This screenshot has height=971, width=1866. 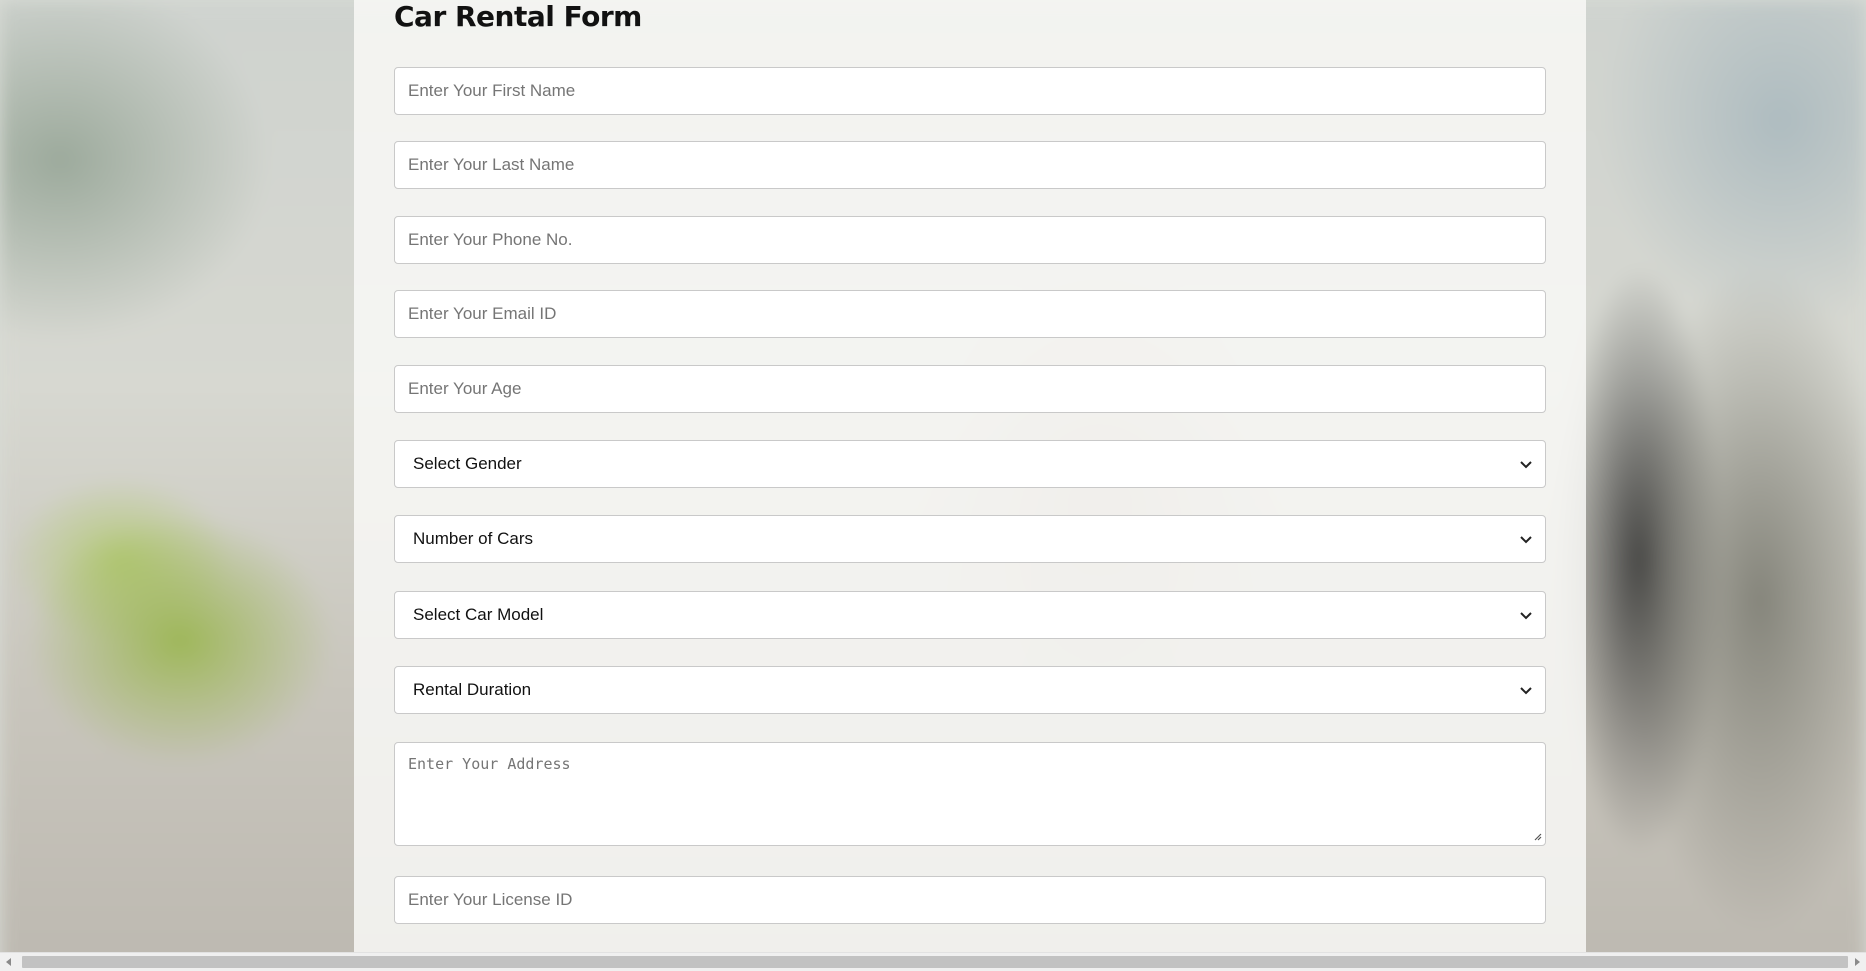 I want to click on gender-select: Select Gender, so click(x=970, y=464).